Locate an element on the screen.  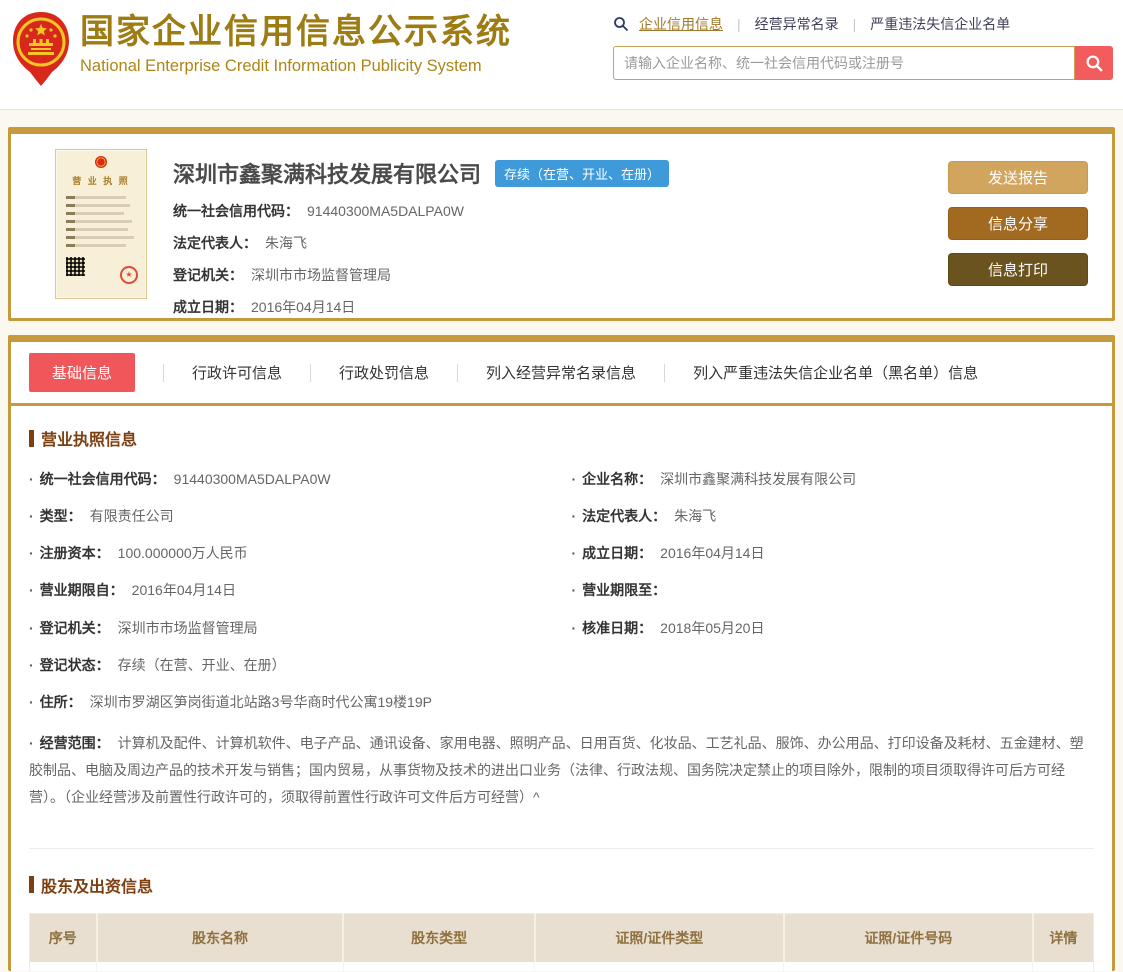
table-header-row: 序号 股东名称 股东类型 证照/证件类型 证照/证件号码 详情 is located at coordinates (561, 937).